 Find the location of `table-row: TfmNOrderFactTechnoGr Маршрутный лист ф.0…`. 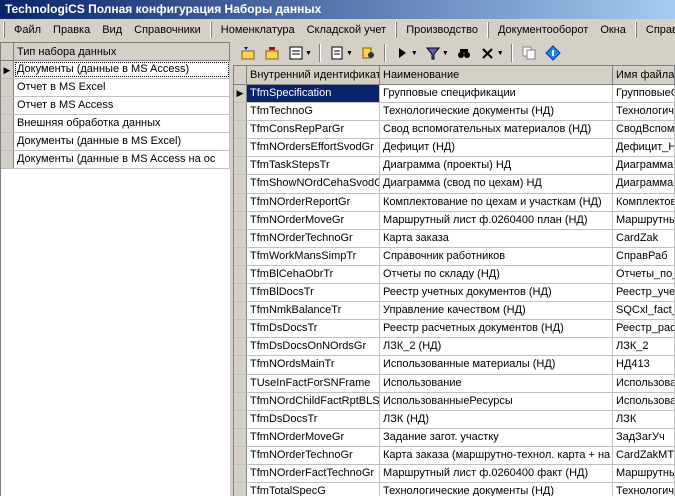

table-row: TfmNOrderFactTechnoGr Маршрутный лист ф.0… is located at coordinates (454, 474).